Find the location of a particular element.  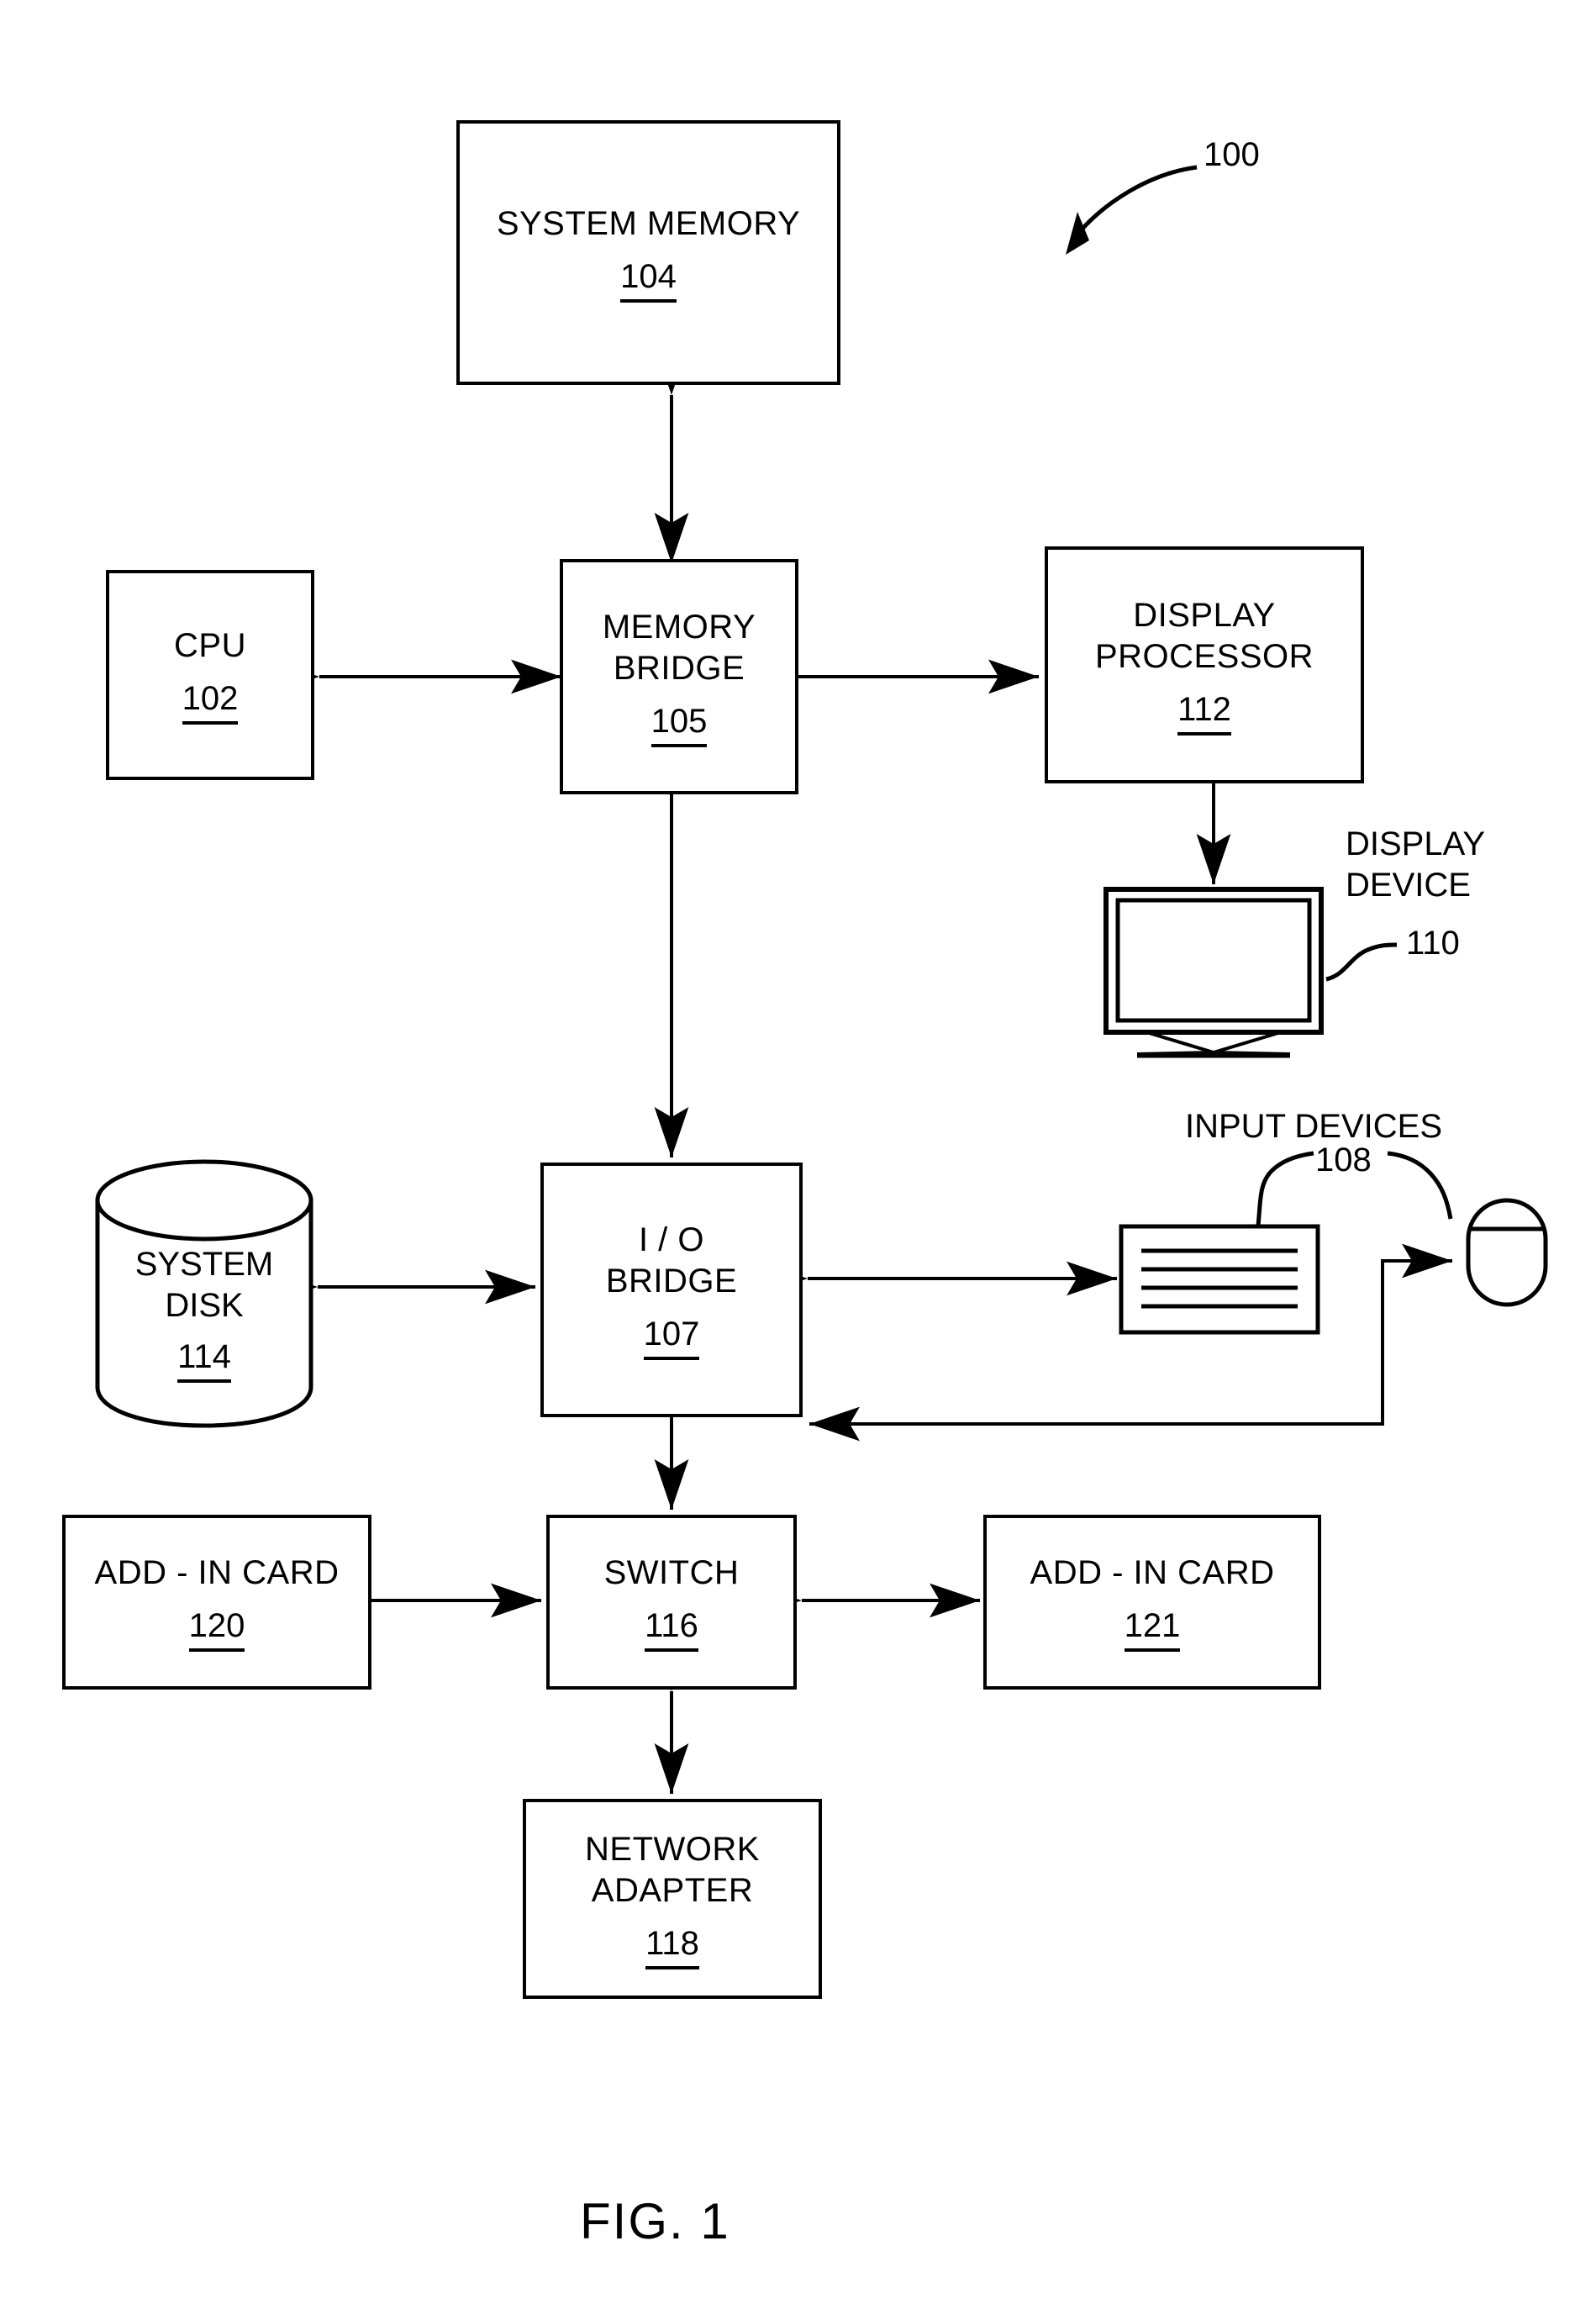

node-network-adapter: NETWORK ADAPTER 118 is located at coordinates (672, 1899).